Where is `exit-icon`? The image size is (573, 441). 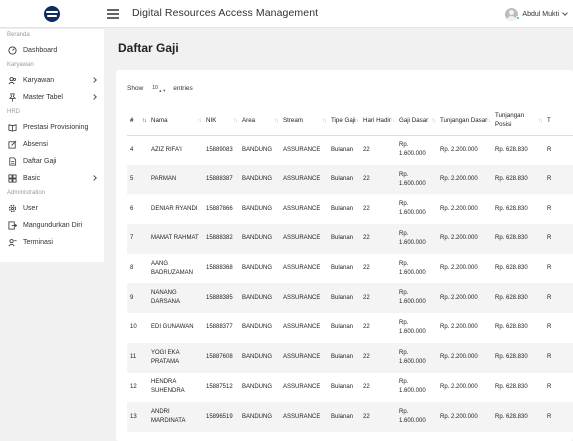
exit-icon is located at coordinates (12, 225).